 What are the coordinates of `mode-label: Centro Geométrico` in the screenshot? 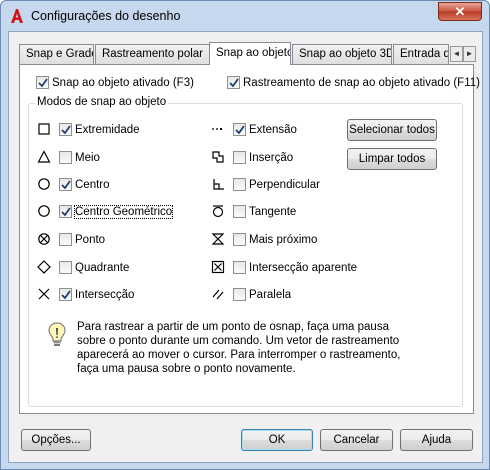 It's located at (123, 211).